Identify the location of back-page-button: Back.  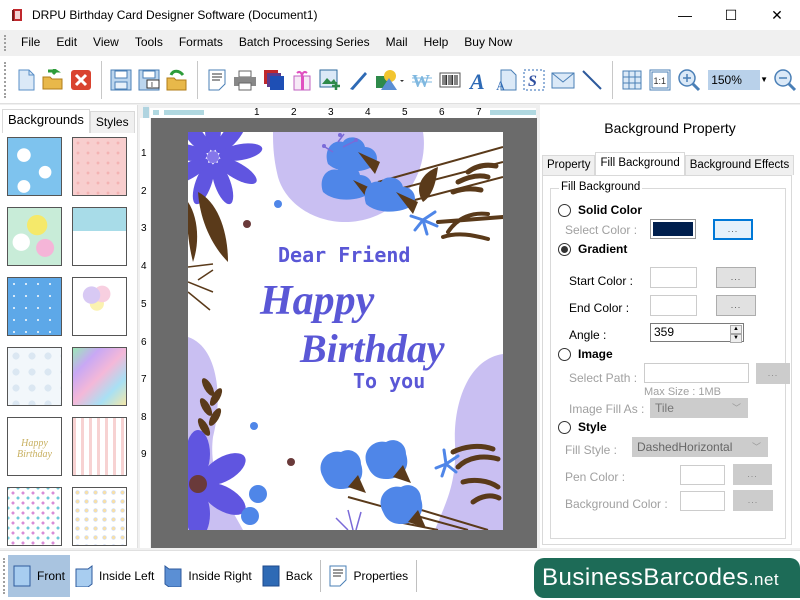
(287, 576).